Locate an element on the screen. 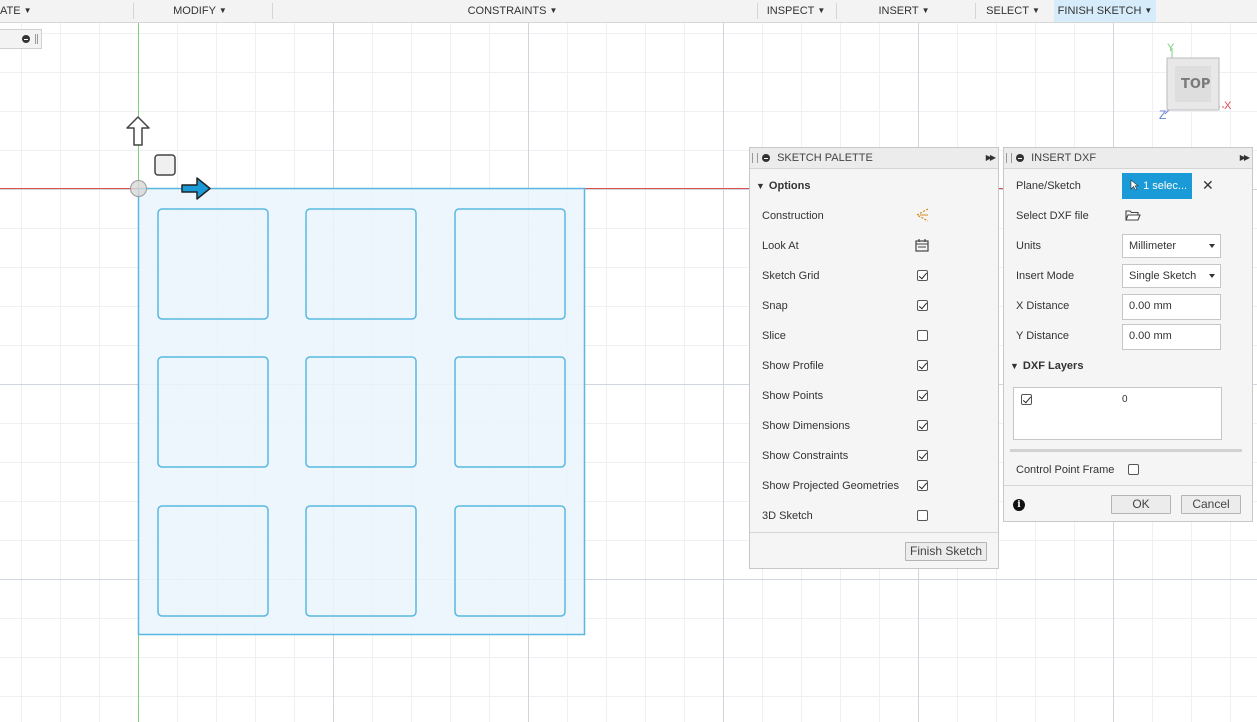 The width and height of the screenshot is (1257, 722). option-label: Show Projected Geometries is located at coordinates (830, 486).